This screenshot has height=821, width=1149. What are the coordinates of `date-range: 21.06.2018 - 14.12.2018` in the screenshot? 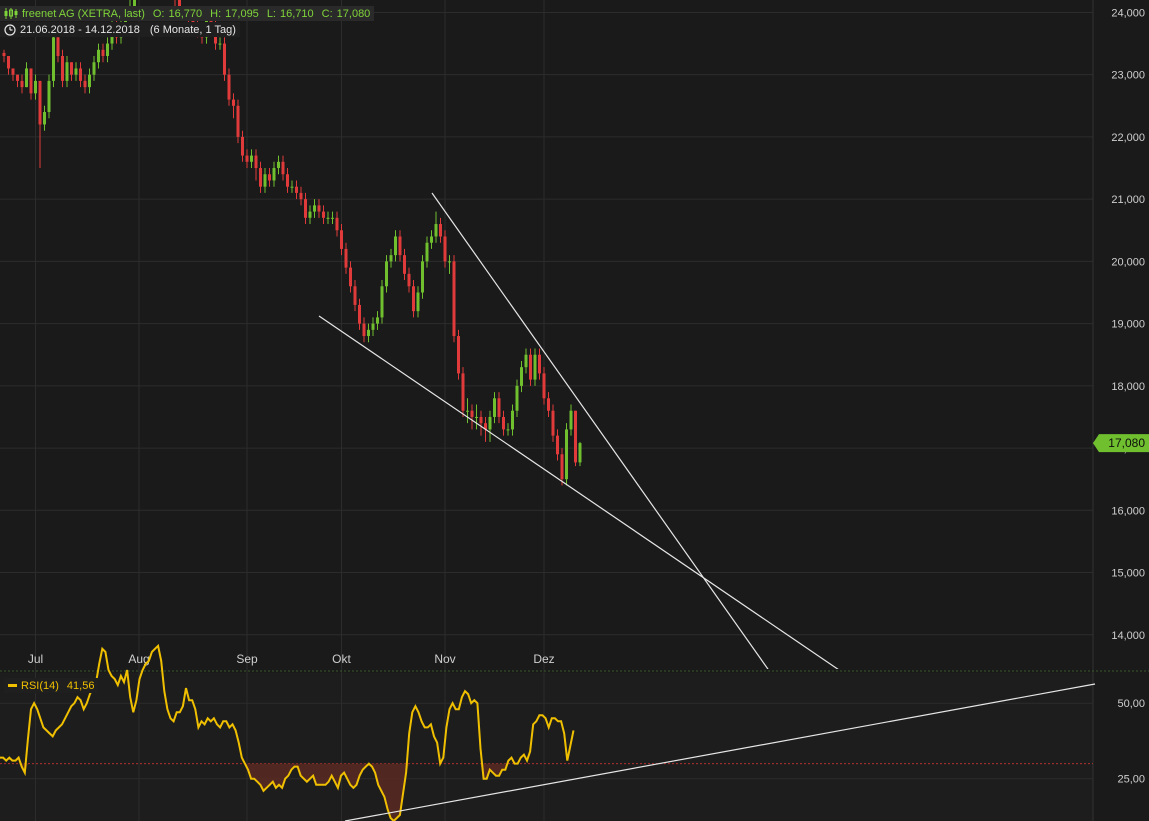 It's located at (80, 29).